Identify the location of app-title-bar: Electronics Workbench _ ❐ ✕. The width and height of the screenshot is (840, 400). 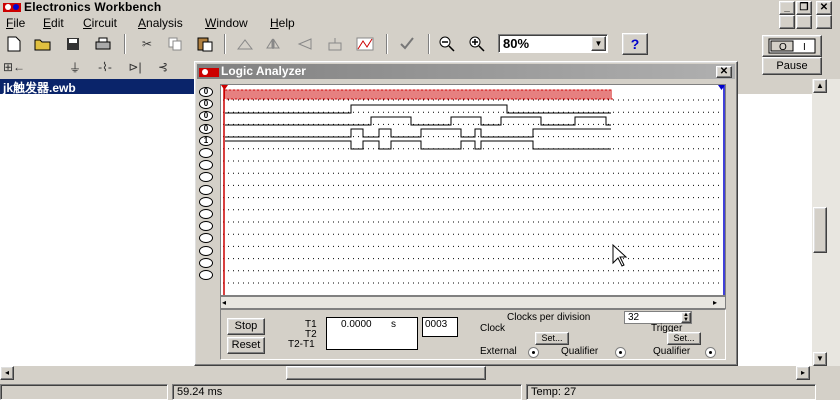
(420, 7).